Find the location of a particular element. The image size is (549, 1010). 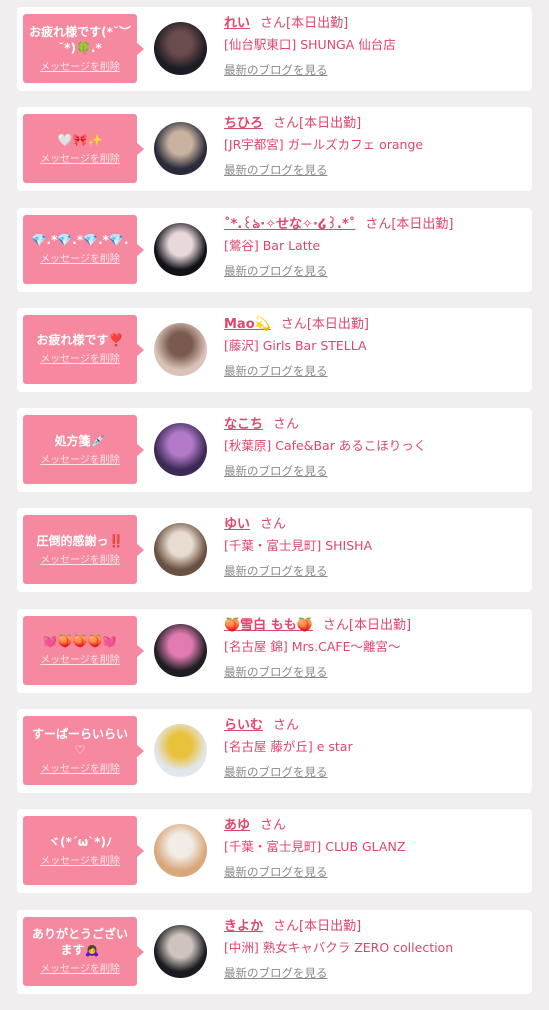

store-name: [藤沢] Girls Bar STELLA is located at coordinates (295, 345).